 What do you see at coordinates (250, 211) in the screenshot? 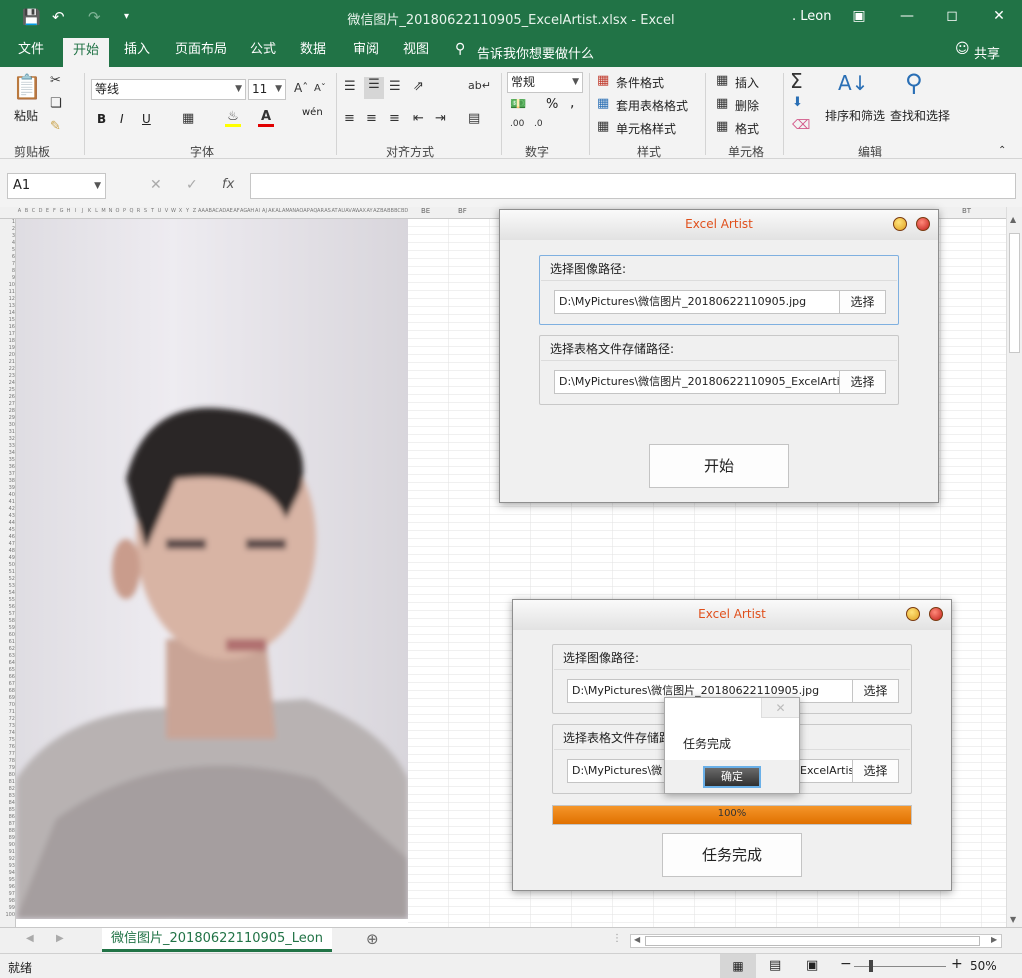
I see `column-header: AH` at bounding box center [250, 211].